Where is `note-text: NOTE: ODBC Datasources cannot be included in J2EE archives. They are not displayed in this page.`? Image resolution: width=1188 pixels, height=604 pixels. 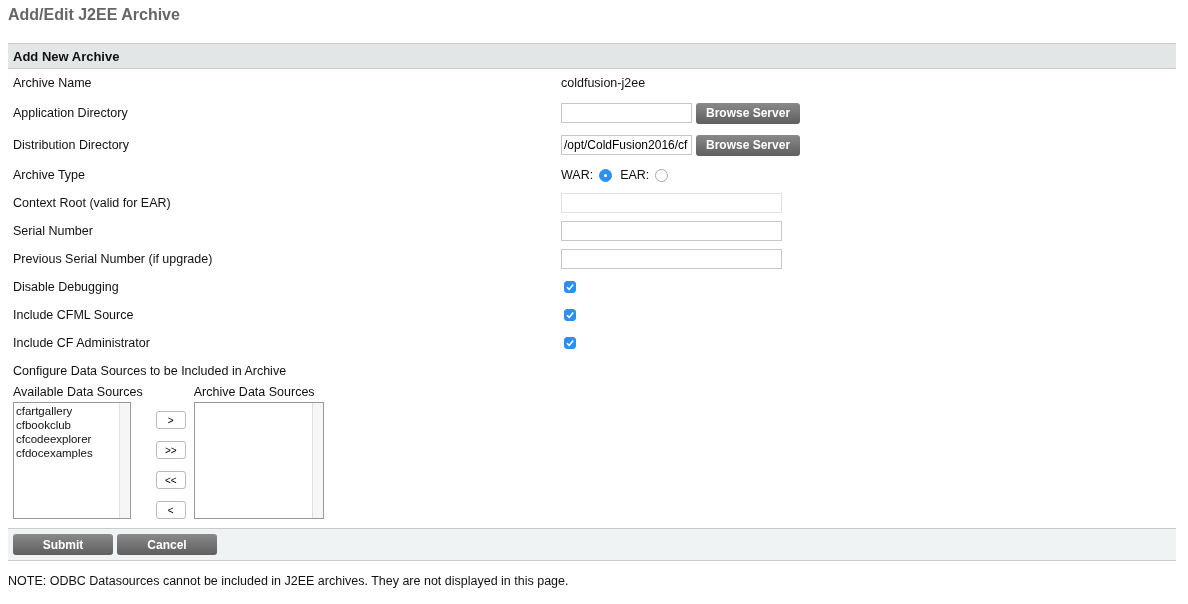
note-text: NOTE: ODBC Datasources cannot be included in J2EE archives. They are not displayed in this page. is located at coordinates (289, 581).